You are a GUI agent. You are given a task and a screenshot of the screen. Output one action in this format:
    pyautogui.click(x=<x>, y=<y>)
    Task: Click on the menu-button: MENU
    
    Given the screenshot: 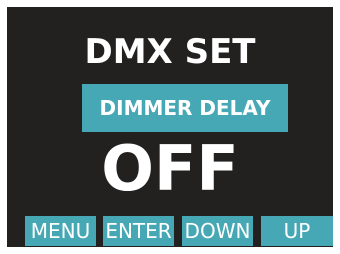 What is the action you would take?
    pyautogui.click(x=60, y=231)
    